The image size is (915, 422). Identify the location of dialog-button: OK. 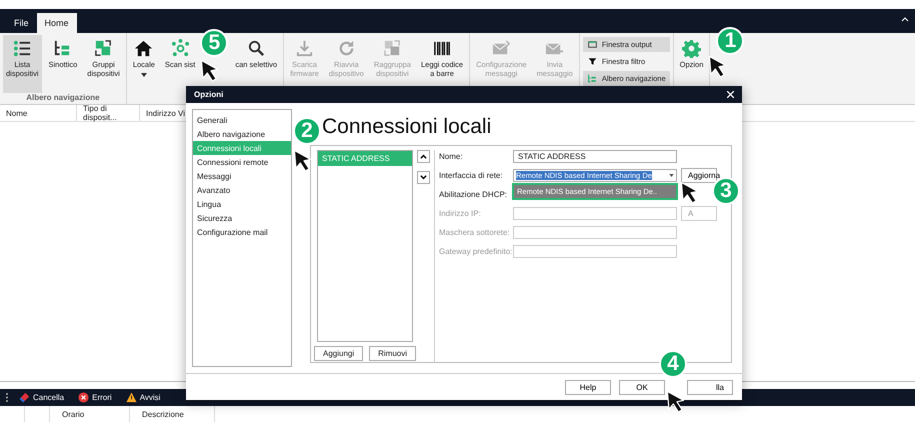
(642, 387).